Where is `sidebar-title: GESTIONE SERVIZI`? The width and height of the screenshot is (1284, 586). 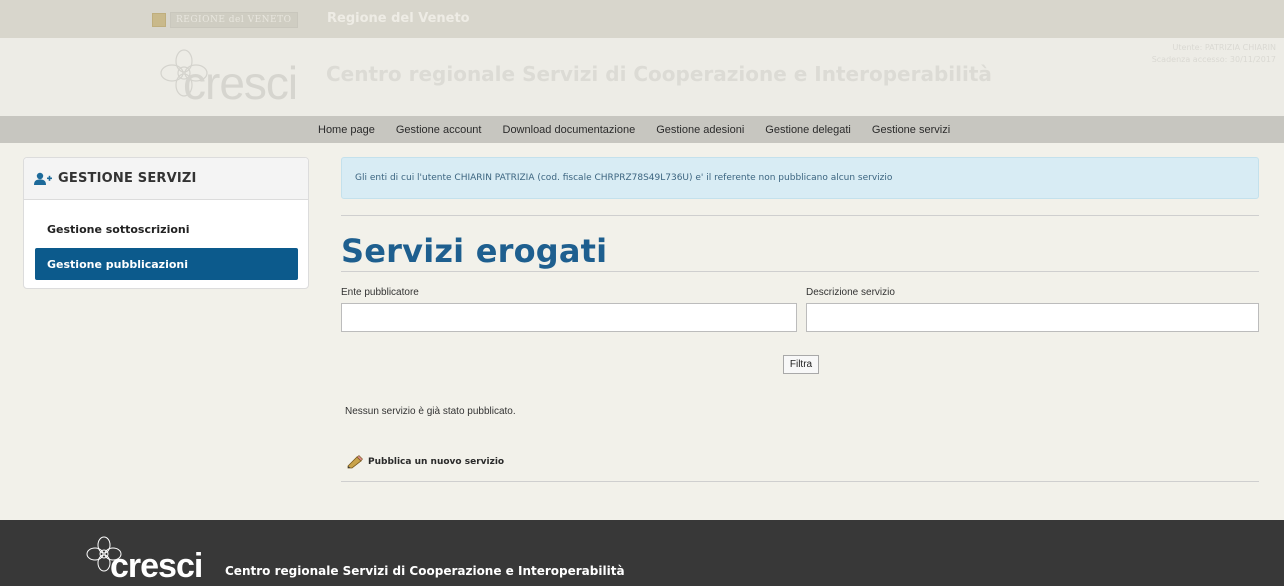 sidebar-title: GESTIONE SERVIZI is located at coordinates (127, 178).